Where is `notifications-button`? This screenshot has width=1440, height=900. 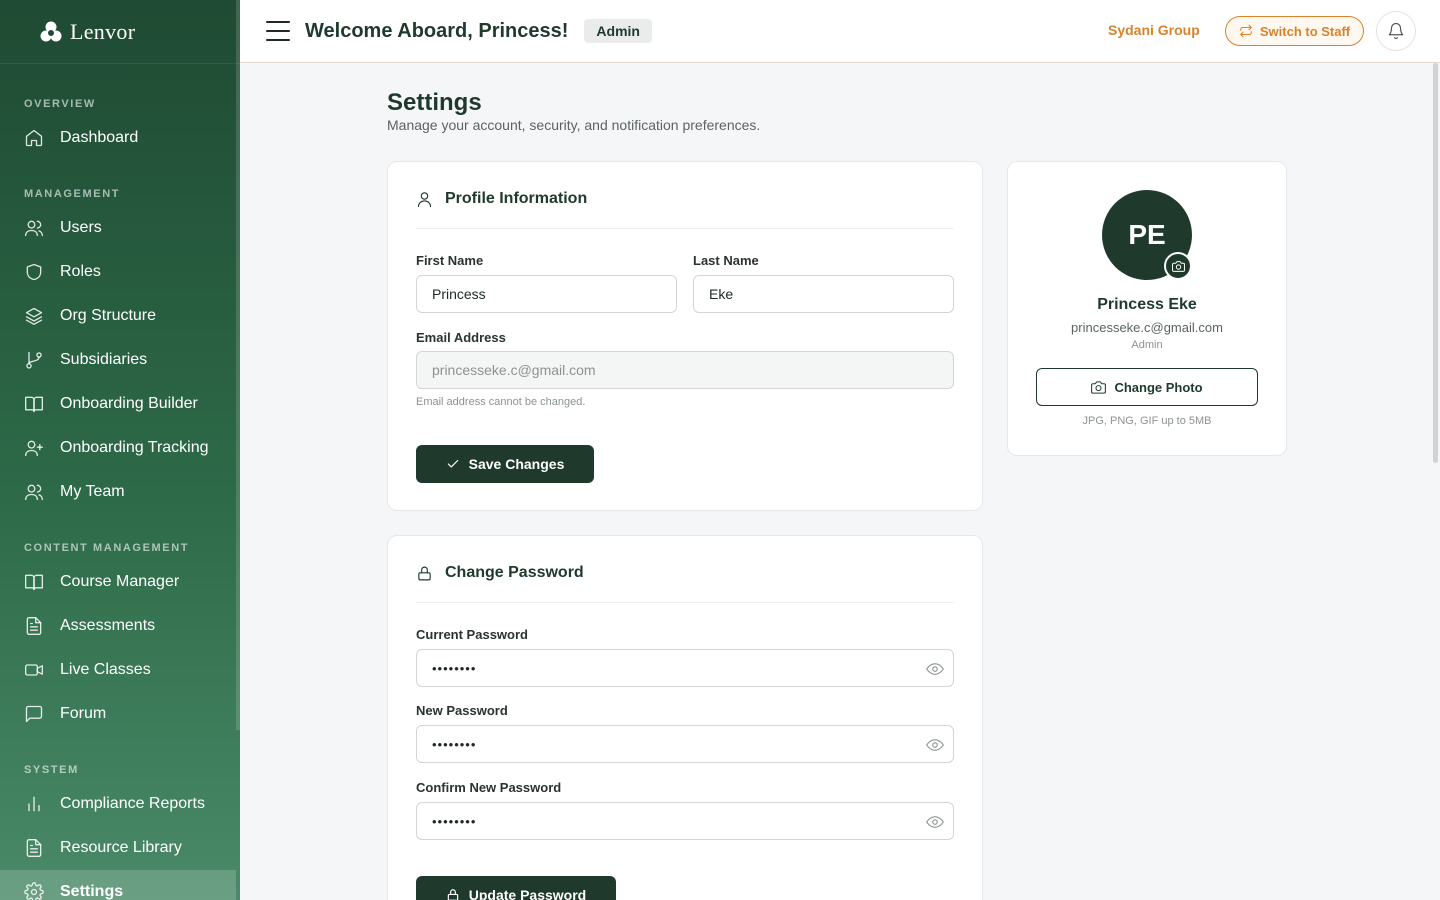
notifications-button is located at coordinates (1396, 31).